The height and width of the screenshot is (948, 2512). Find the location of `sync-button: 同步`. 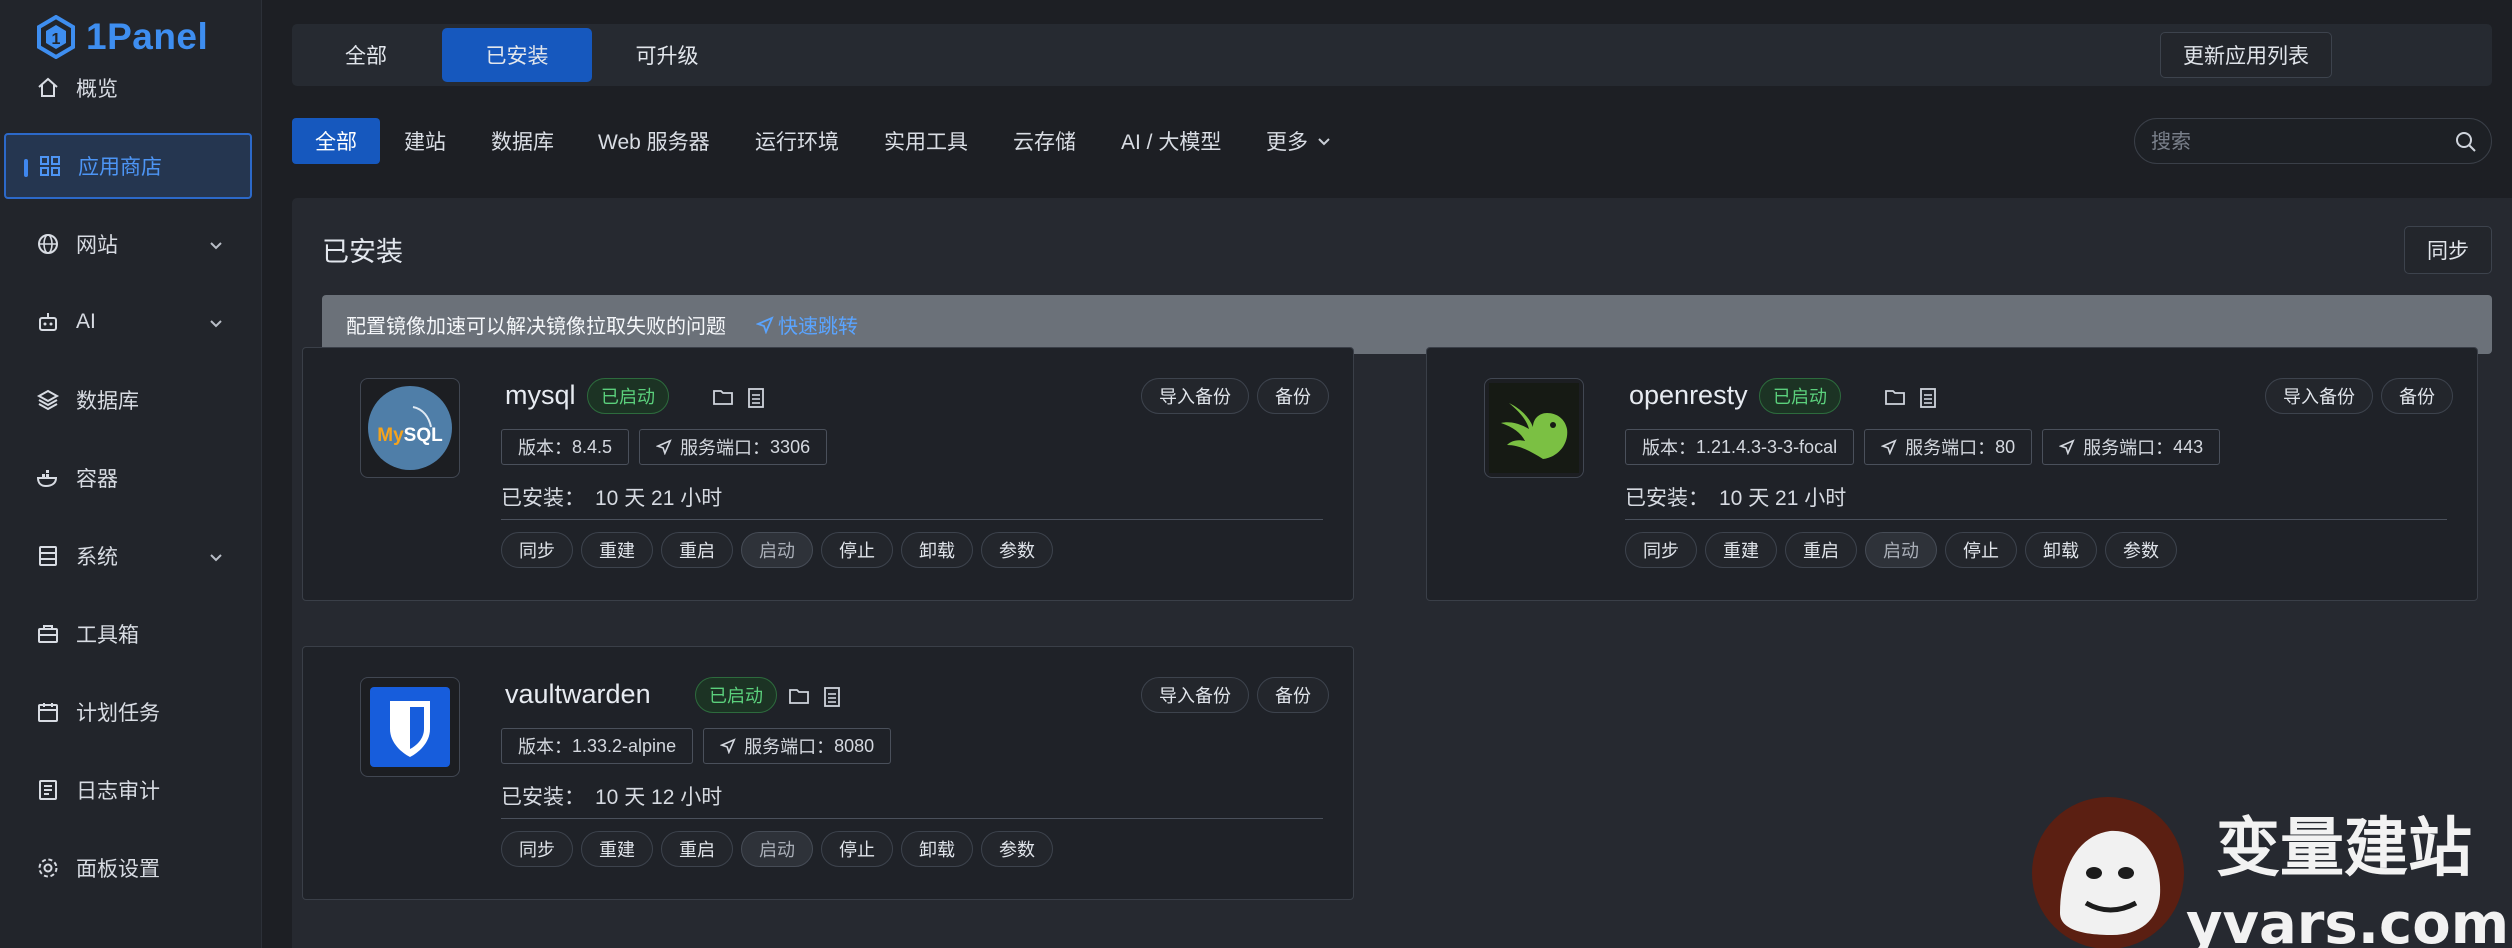

sync-button: 同步 is located at coordinates (2448, 250).